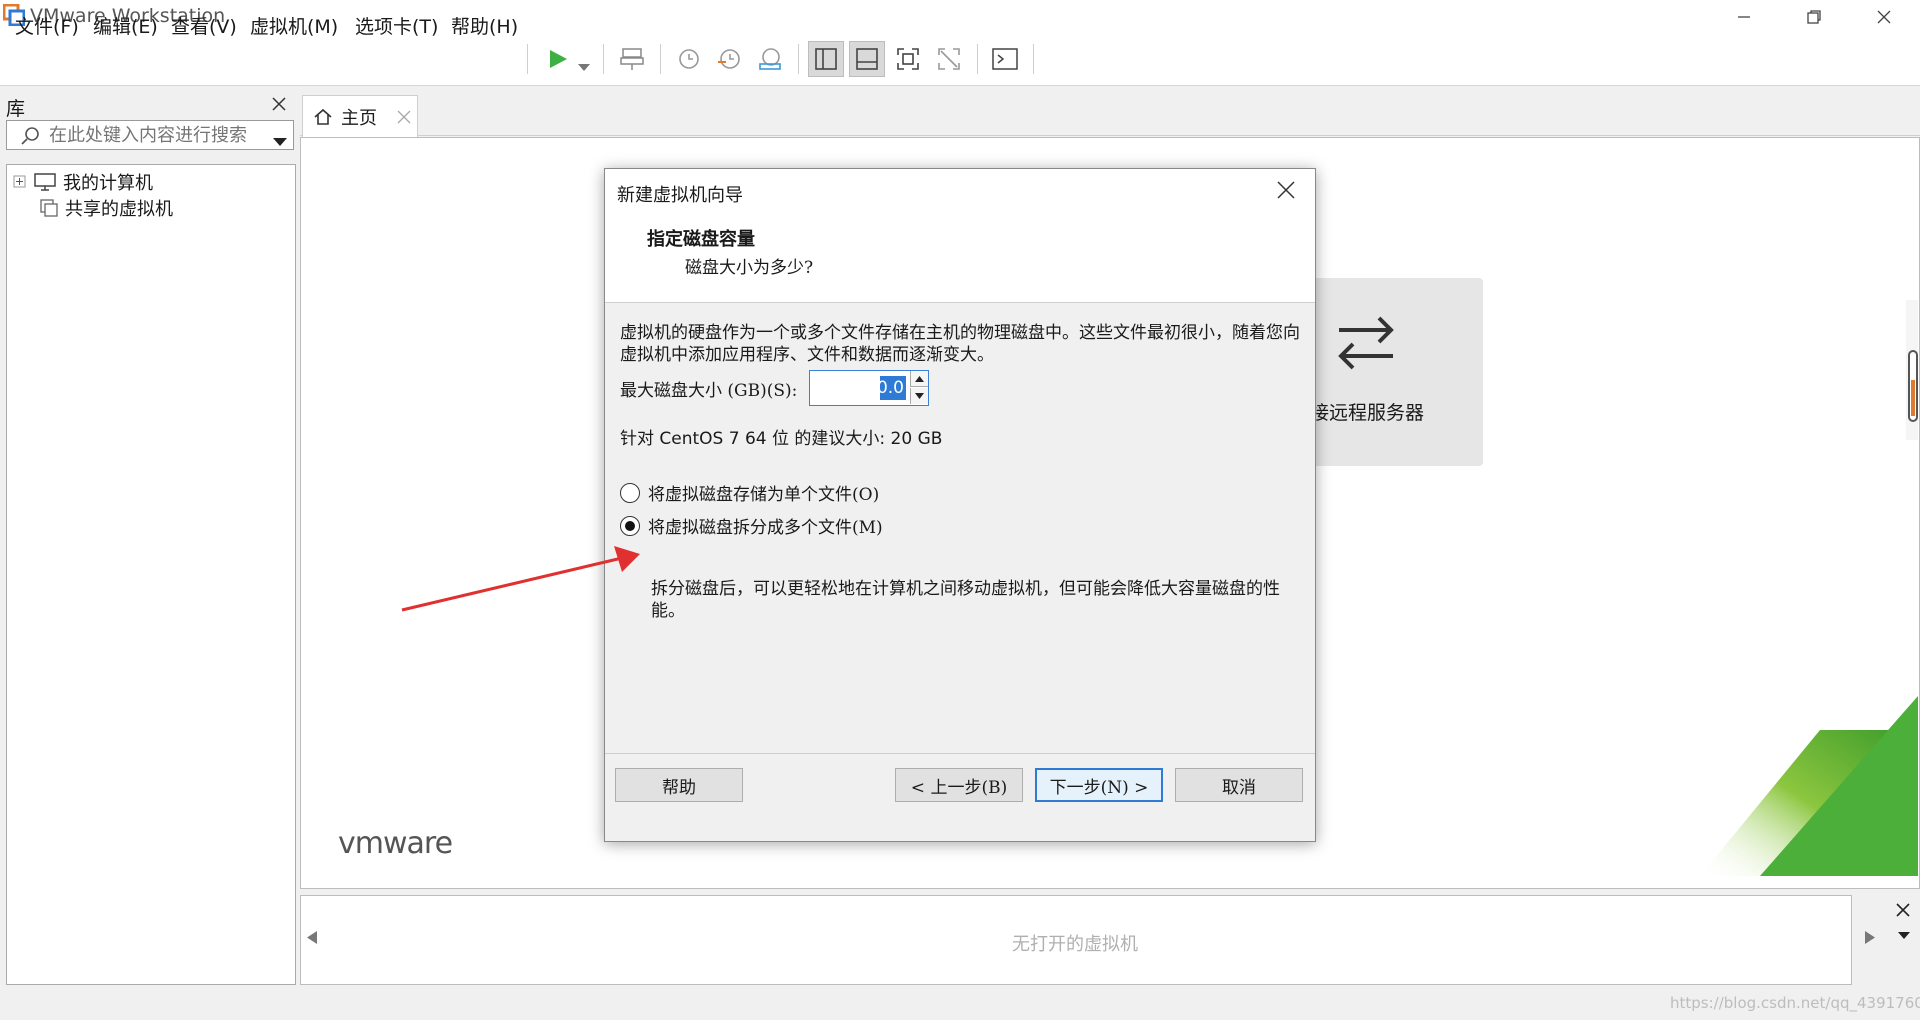 The height and width of the screenshot is (1020, 1920). I want to click on radio-split-files-option: 将虚拟磁盘拆分成多个文件(M), so click(751, 525).